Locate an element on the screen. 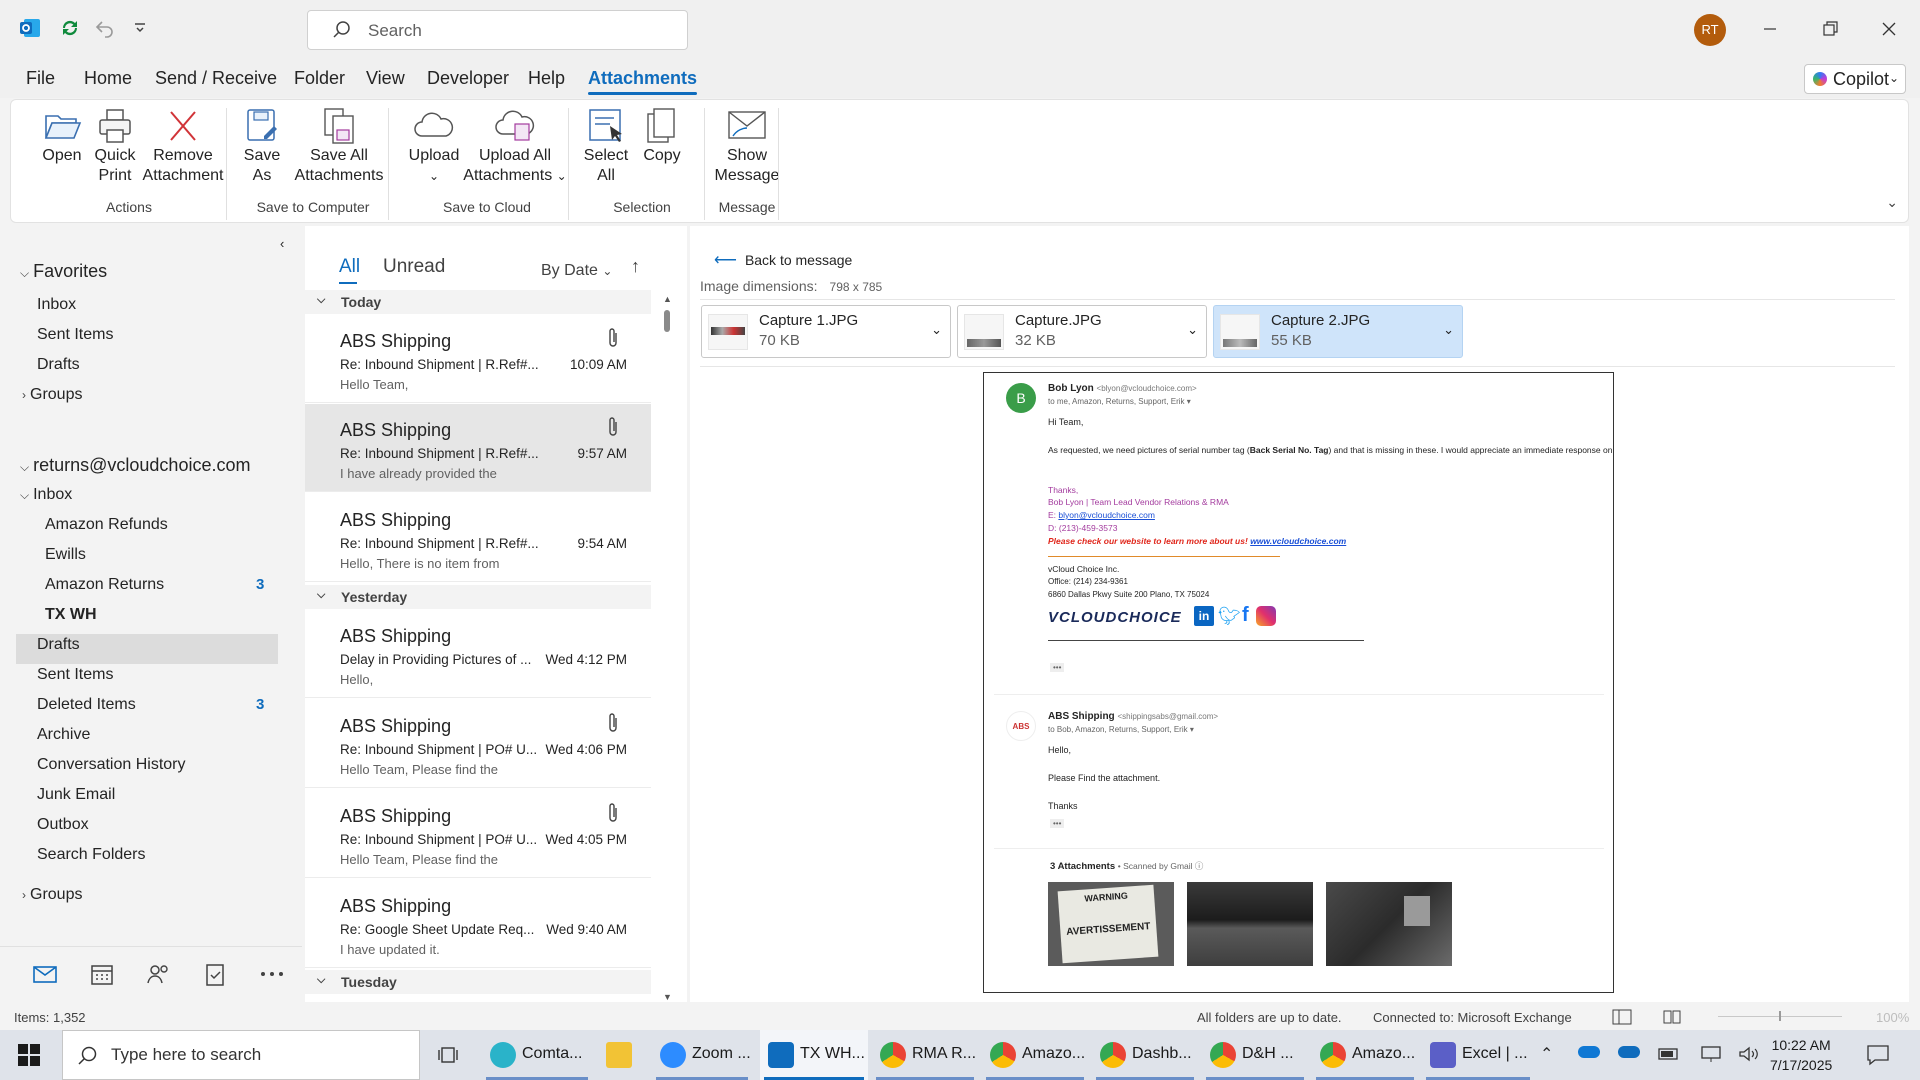 This screenshot has width=1920, height=1080. sidebar-item-tx-wh: TX WH is located at coordinates (71, 615).